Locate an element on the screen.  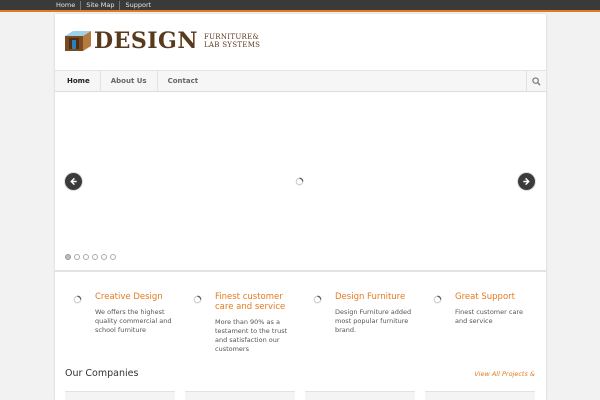
feature-text-line: quality commercial and is located at coordinates (133, 321).